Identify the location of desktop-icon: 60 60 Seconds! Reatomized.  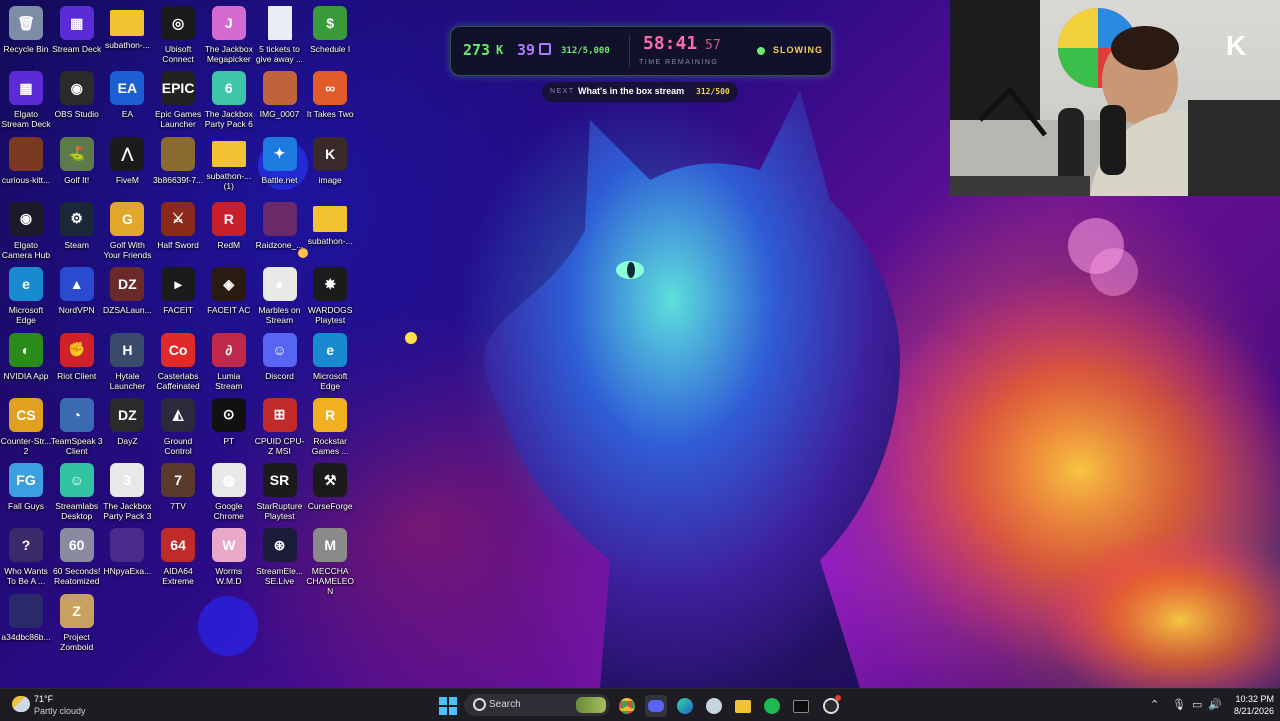
(77, 558).